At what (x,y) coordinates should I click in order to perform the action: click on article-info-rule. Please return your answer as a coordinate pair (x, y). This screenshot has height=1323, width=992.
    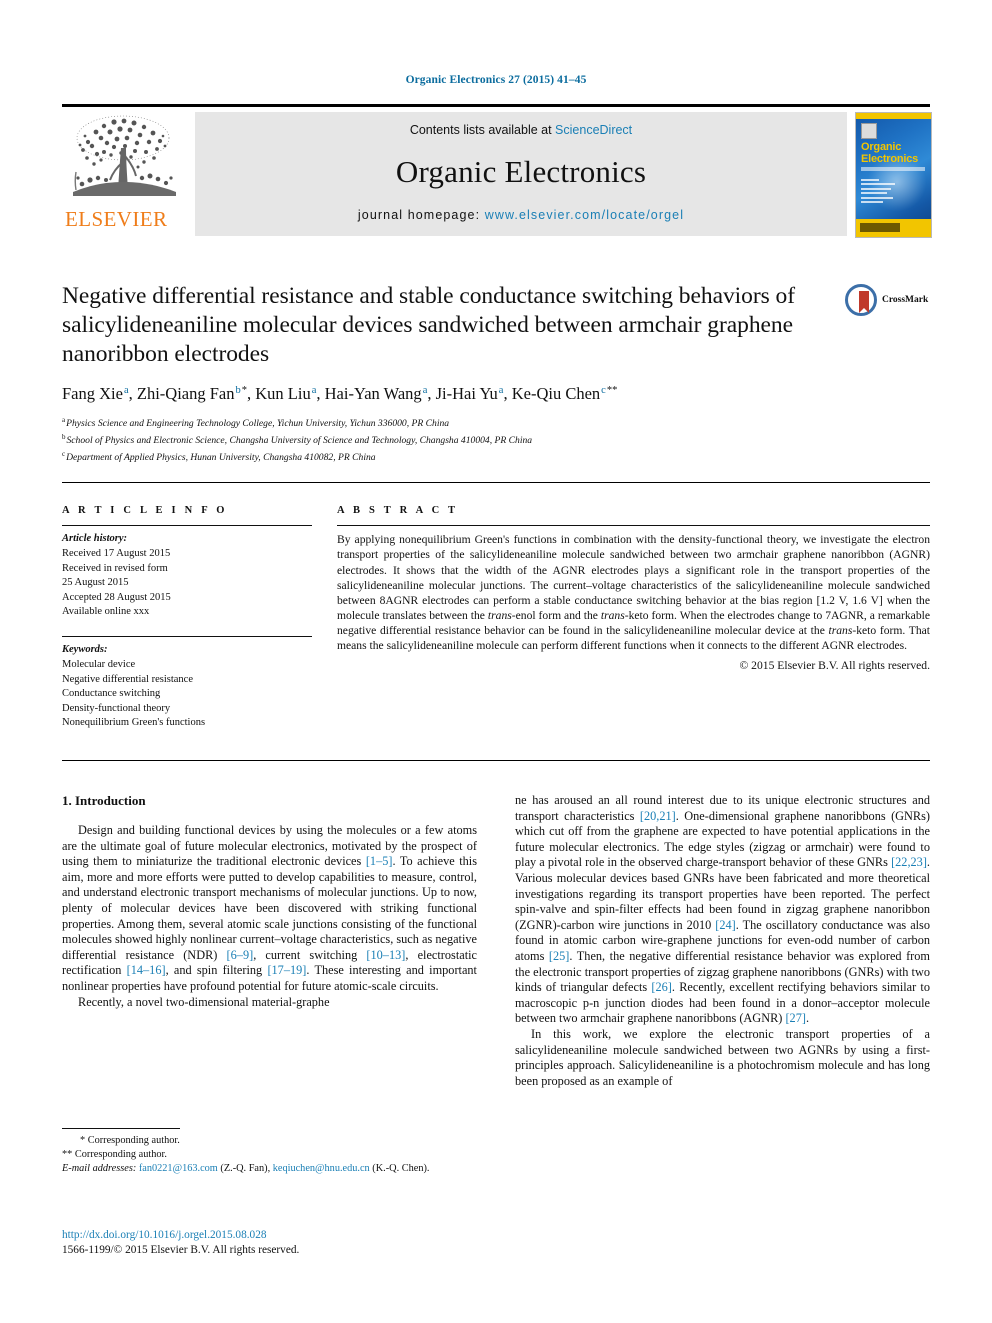
    Looking at the image, I should click on (187, 526).